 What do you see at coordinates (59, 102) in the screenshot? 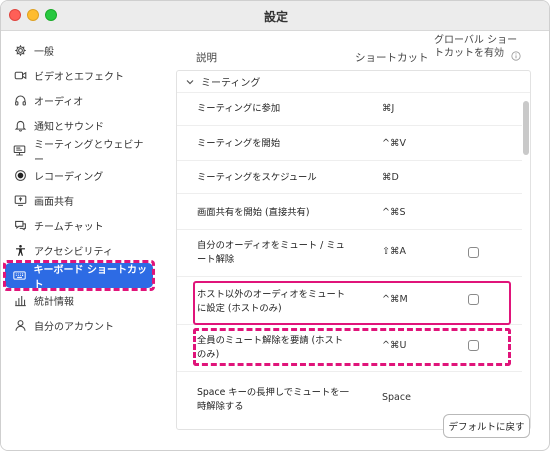
I see `sidebar-item-label: オーディオ` at bounding box center [59, 102].